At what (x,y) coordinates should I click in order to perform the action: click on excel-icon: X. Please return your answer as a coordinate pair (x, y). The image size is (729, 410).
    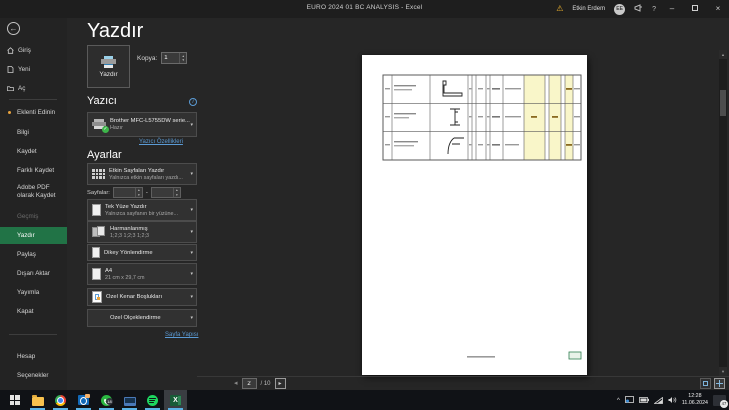
    Looking at the image, I should click on (175, 400).